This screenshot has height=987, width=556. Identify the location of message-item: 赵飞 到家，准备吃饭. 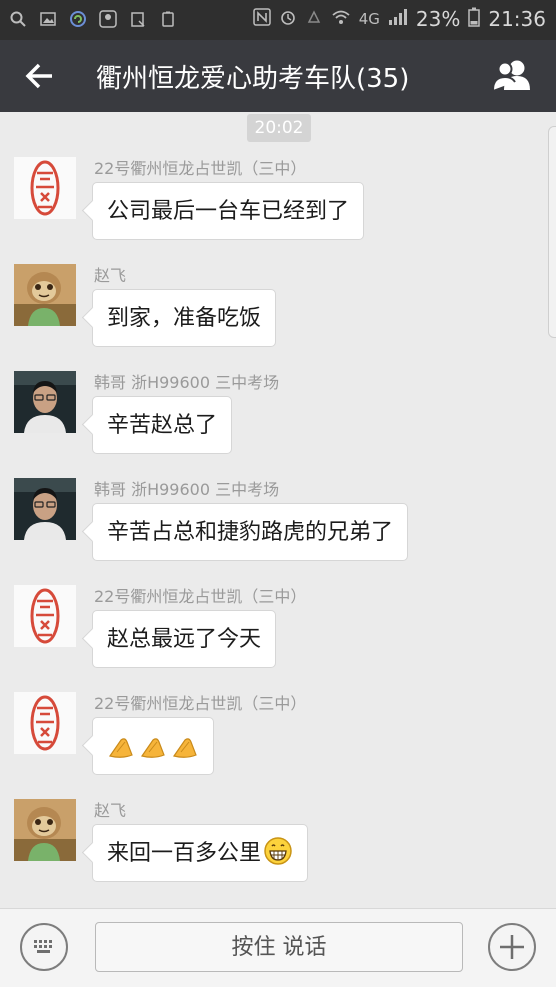
(274, 314).